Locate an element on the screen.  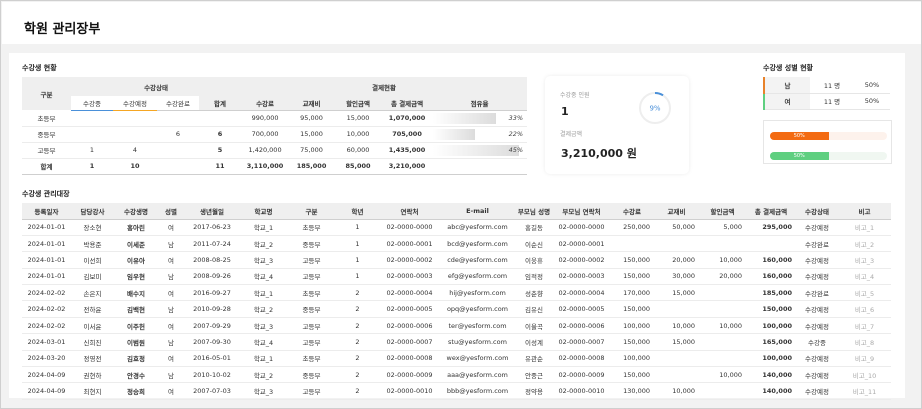
group-payment-header: 결제현황 is located at coordinates (384, 86).